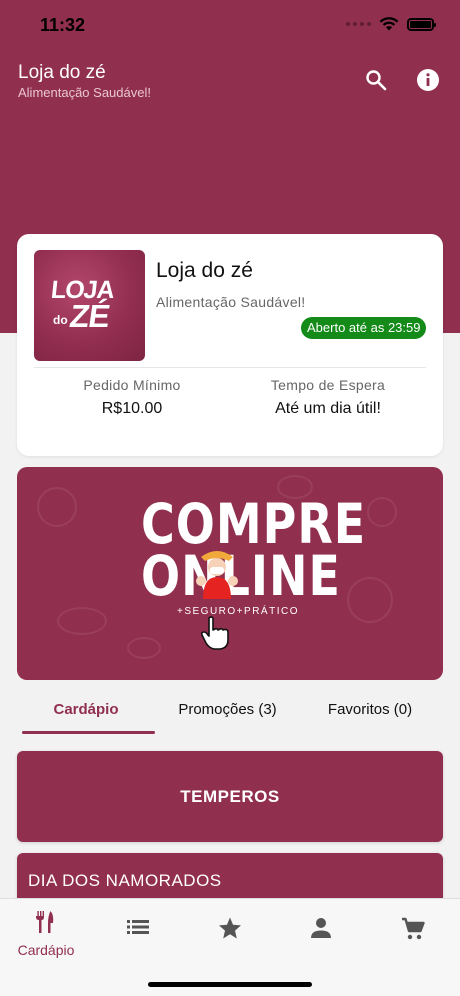  I want to click on hand-pointer-icon, so click(214, 633).